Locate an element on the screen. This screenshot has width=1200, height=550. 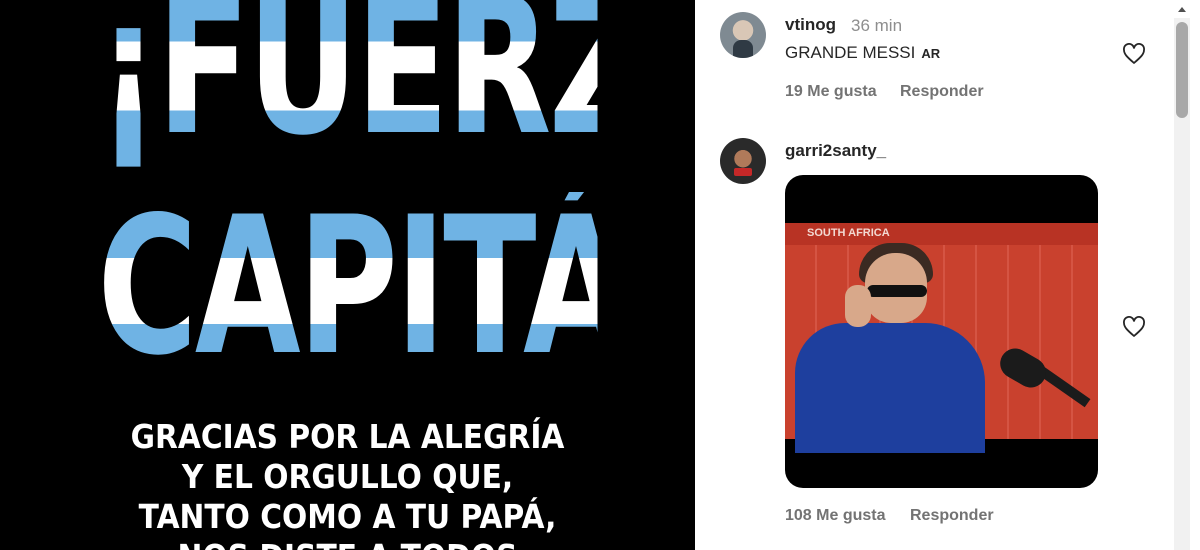
gif-sunglasses is located at coordinates (897, 291).